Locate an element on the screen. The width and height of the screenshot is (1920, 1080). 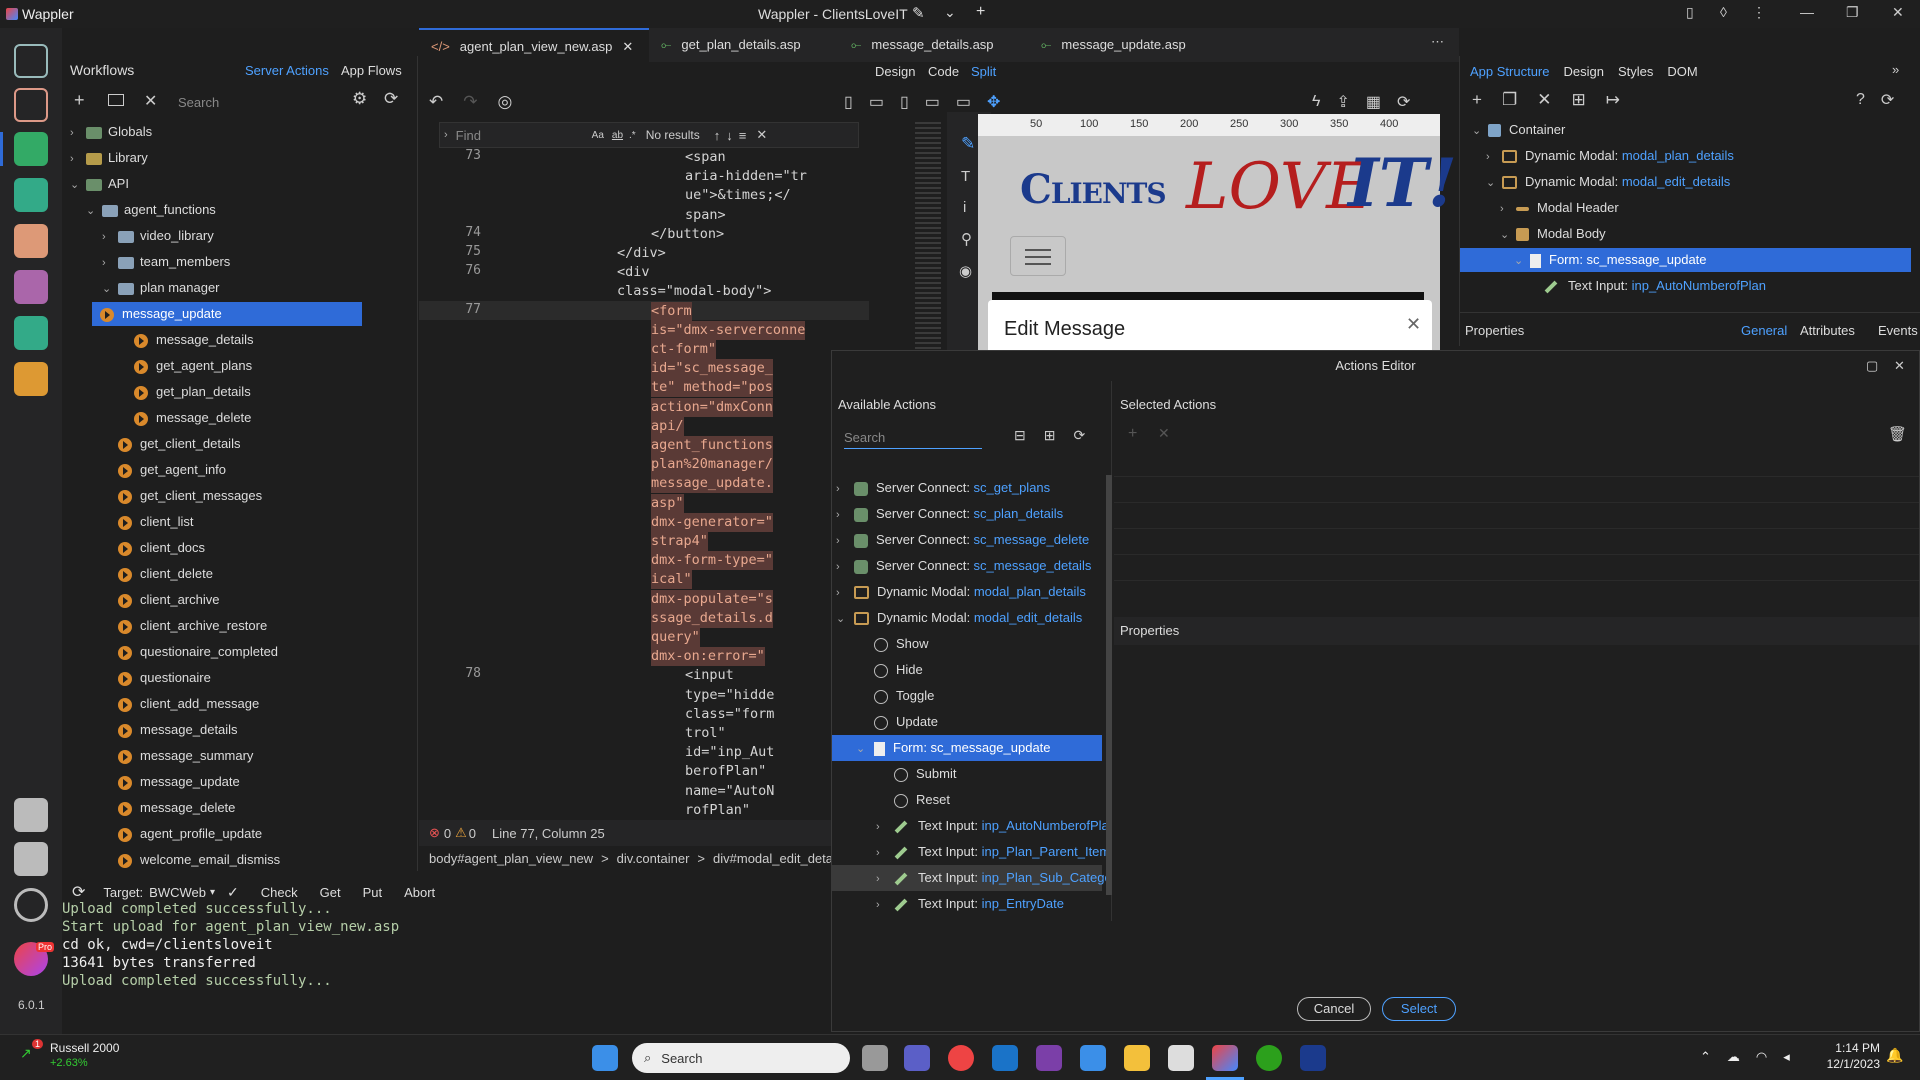
close-icon: ✕ is located at coordinates (1899, 366).